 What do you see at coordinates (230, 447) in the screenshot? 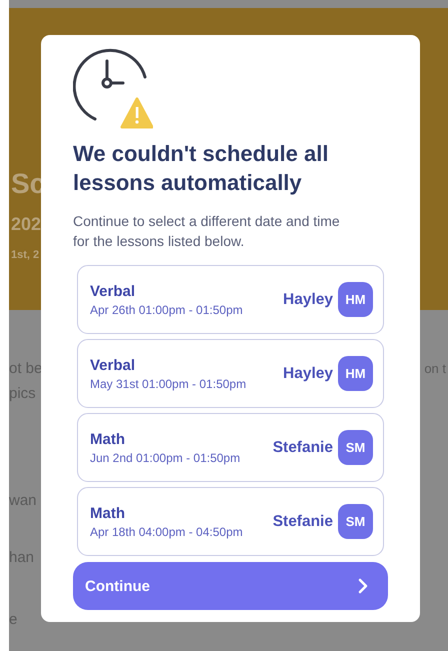
I see `lesson-card: Math Jun 2nd 01:00pm - 01:50pm Stefanie SM` at bounding box center [230, 447].